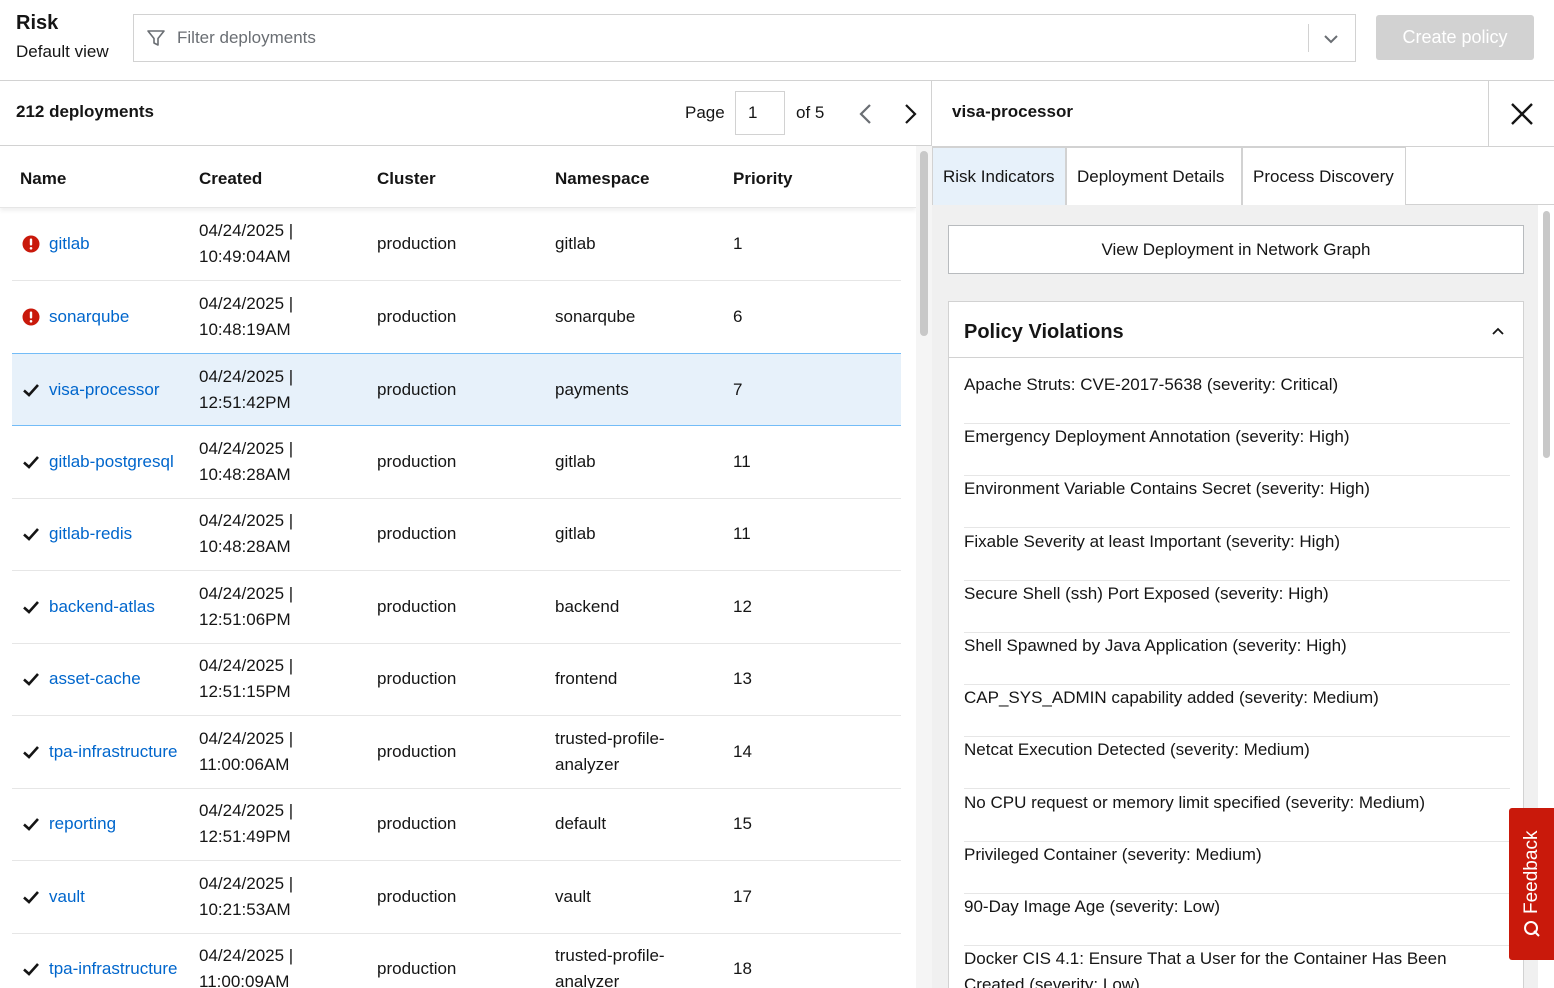  I want to click on column-header-namespace: Namespace, so click(602, 179).